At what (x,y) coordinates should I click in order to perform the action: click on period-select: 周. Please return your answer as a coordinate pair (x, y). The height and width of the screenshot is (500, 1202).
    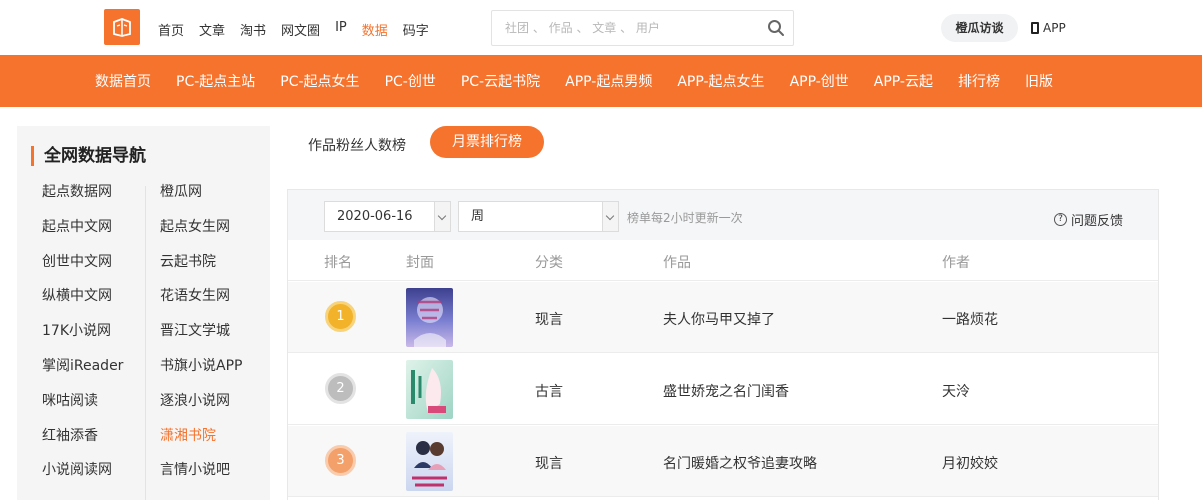
    Looking at the image, I should click on (538, 216).